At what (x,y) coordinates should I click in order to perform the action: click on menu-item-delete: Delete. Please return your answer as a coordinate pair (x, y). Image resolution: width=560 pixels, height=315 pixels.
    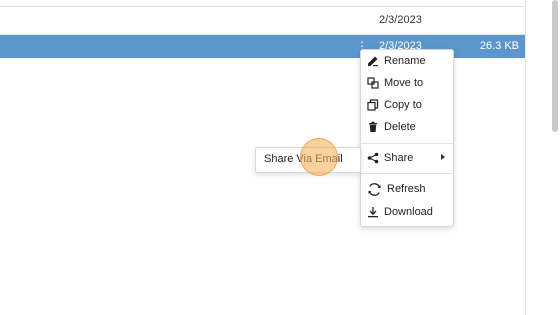
    Looking at the image, I should click on (407, 127).